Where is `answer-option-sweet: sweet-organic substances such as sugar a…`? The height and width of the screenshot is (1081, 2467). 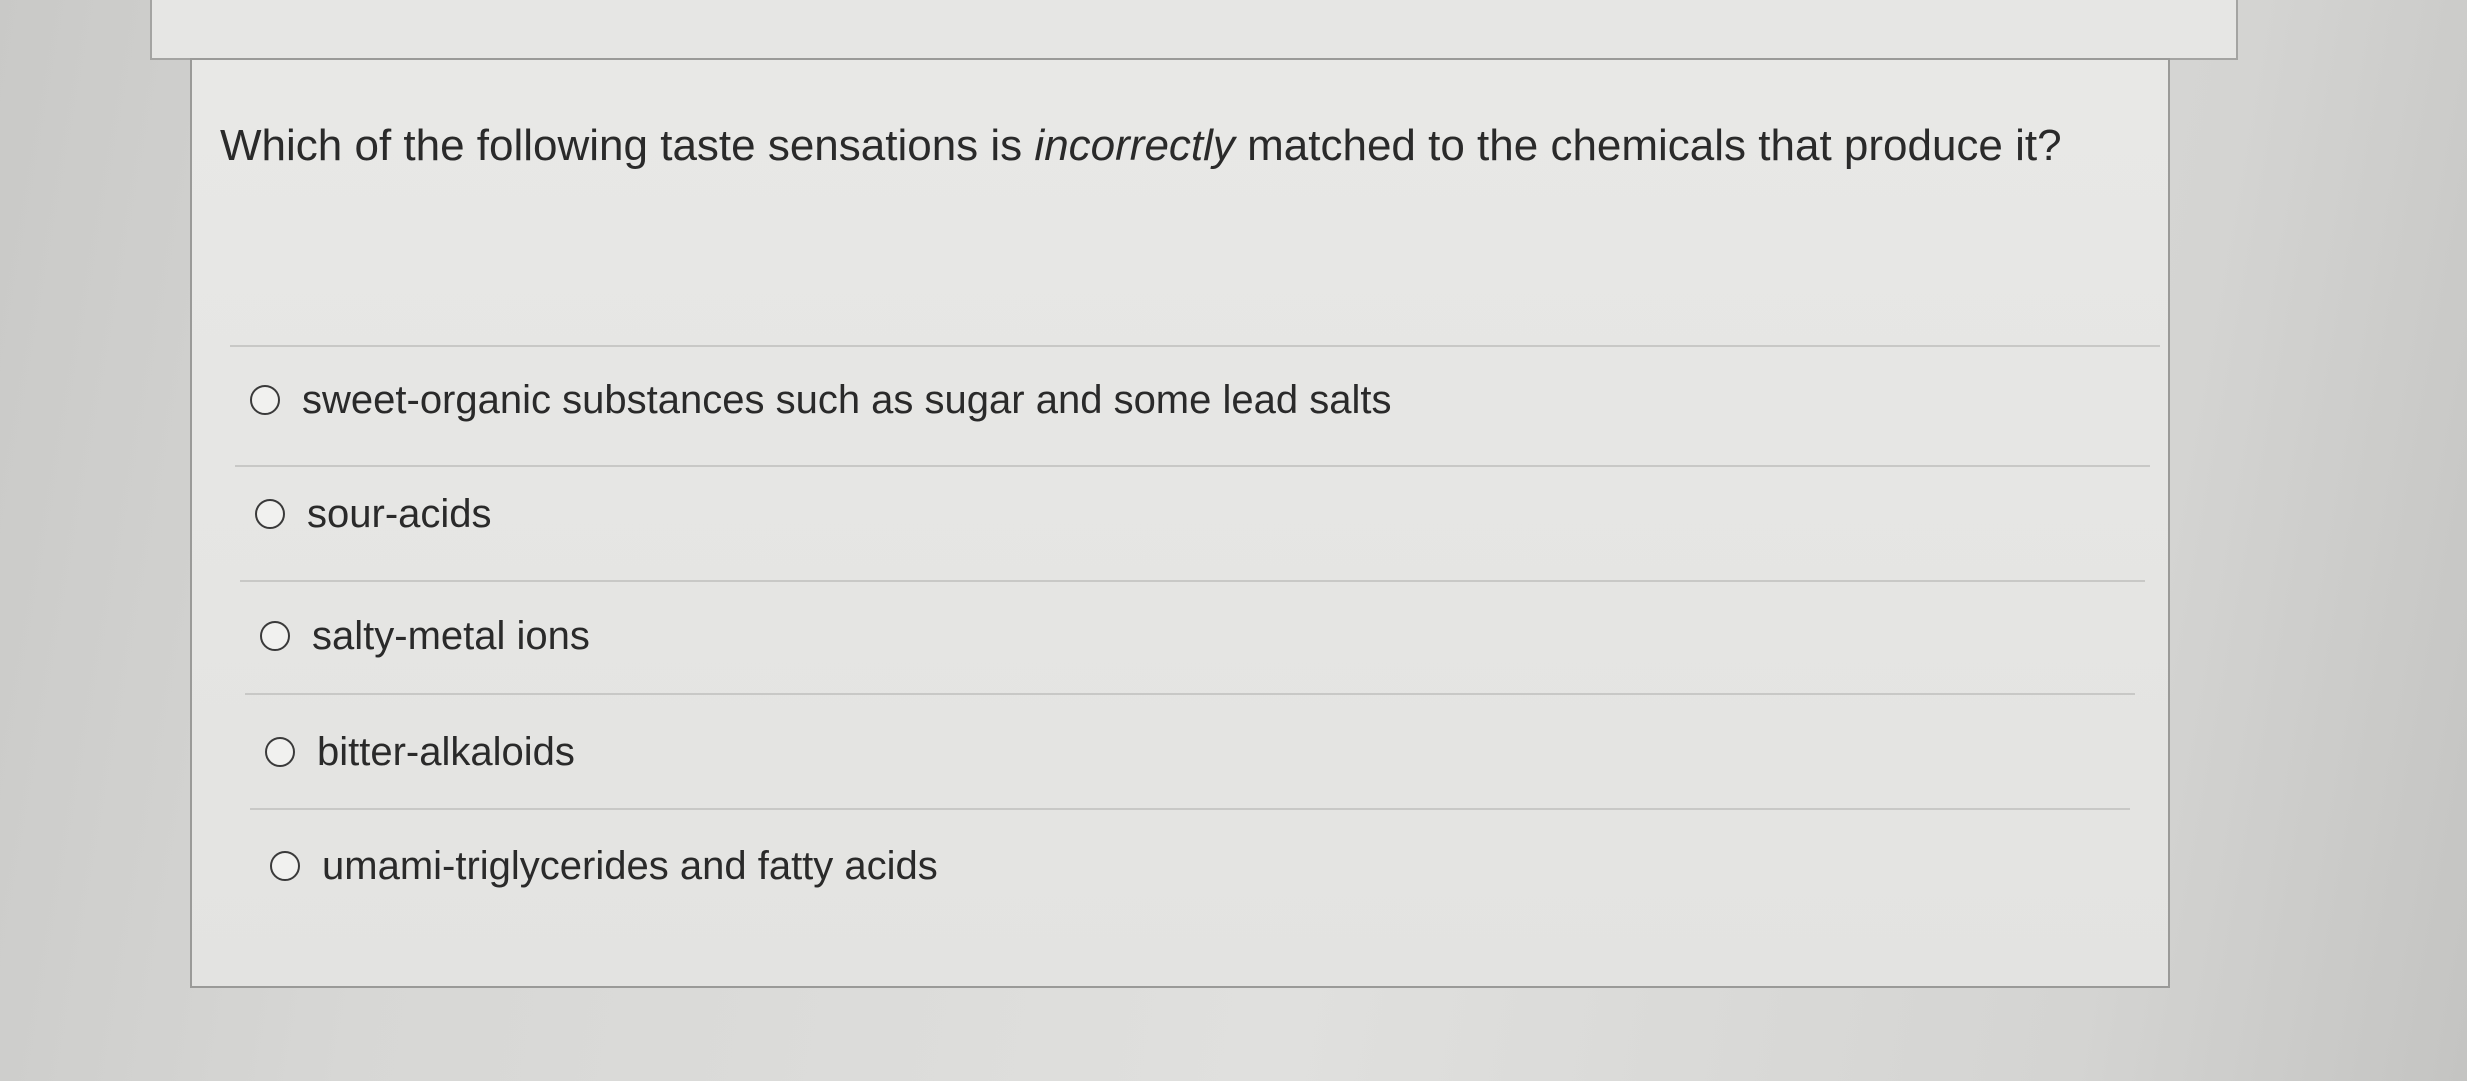 answer-option-sweet: sweet-organic substances such as sugar a… is located at coordinates (820, 400).